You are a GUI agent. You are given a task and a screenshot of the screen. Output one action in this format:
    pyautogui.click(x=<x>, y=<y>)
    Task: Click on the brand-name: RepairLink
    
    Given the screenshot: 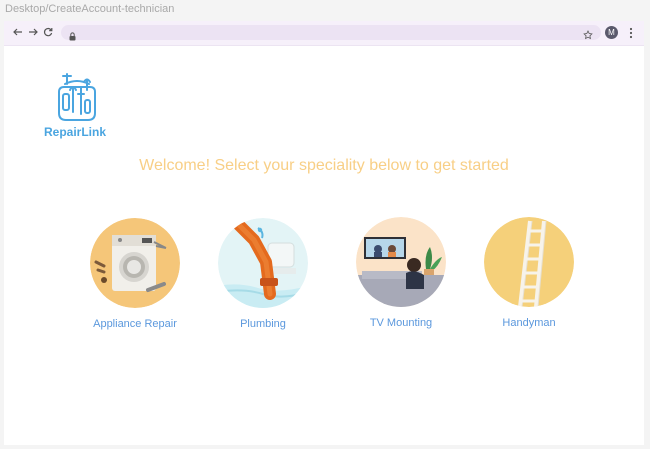 What is the action you would take?
    pyautogui.click(x=75, y=132)
    